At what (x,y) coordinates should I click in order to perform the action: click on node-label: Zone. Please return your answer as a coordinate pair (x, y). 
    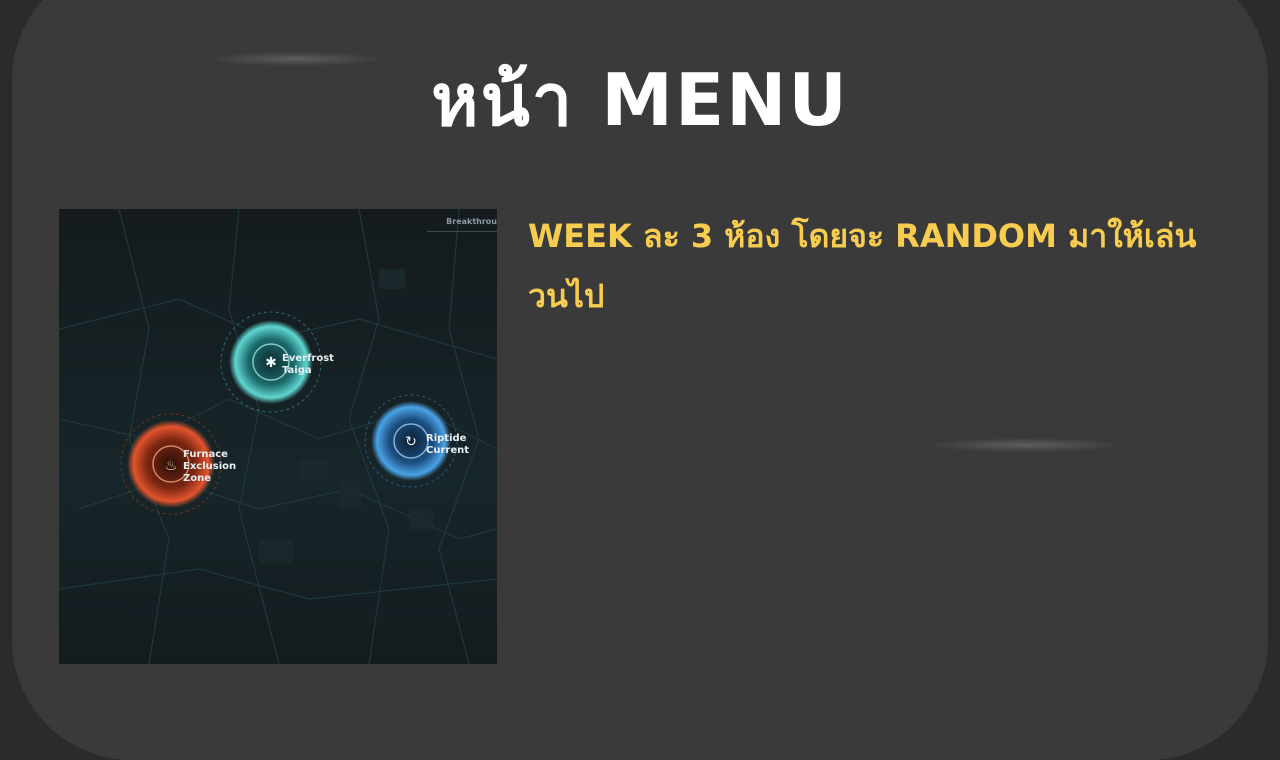
    Looking at the image, I should click on (197, 478).